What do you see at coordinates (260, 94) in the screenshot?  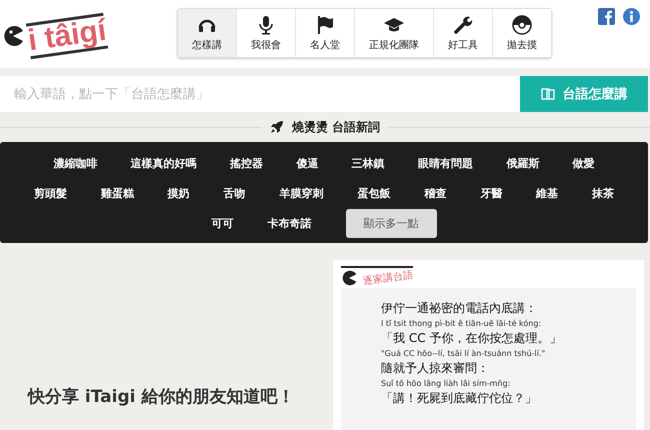 I see `search-field: 輸入華語，點一下「台語怎麼講」` at bounding box center [260, 94].